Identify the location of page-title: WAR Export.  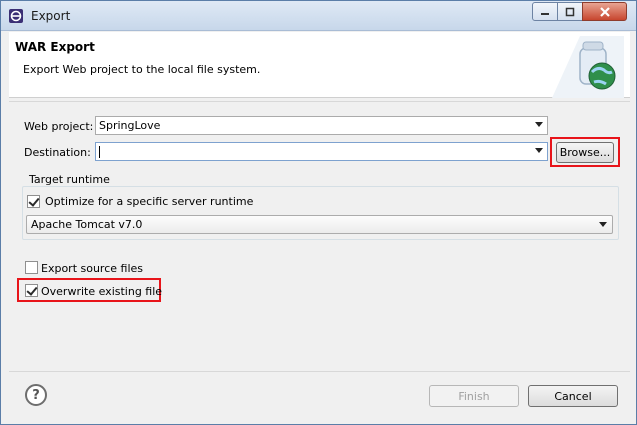
(55, 47).